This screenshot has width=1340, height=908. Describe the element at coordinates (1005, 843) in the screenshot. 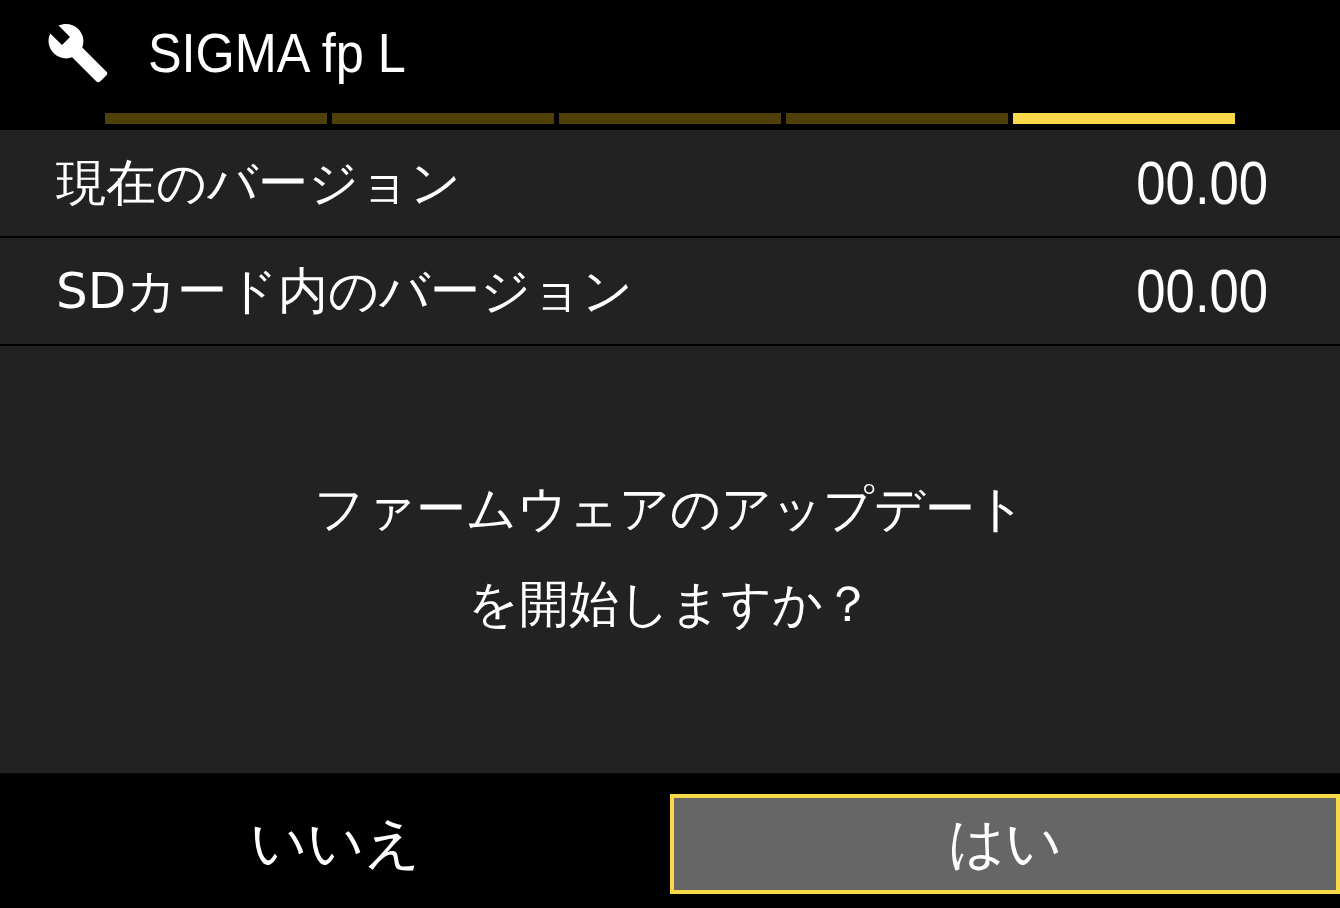

I see `dialog-button: はい` at that location.